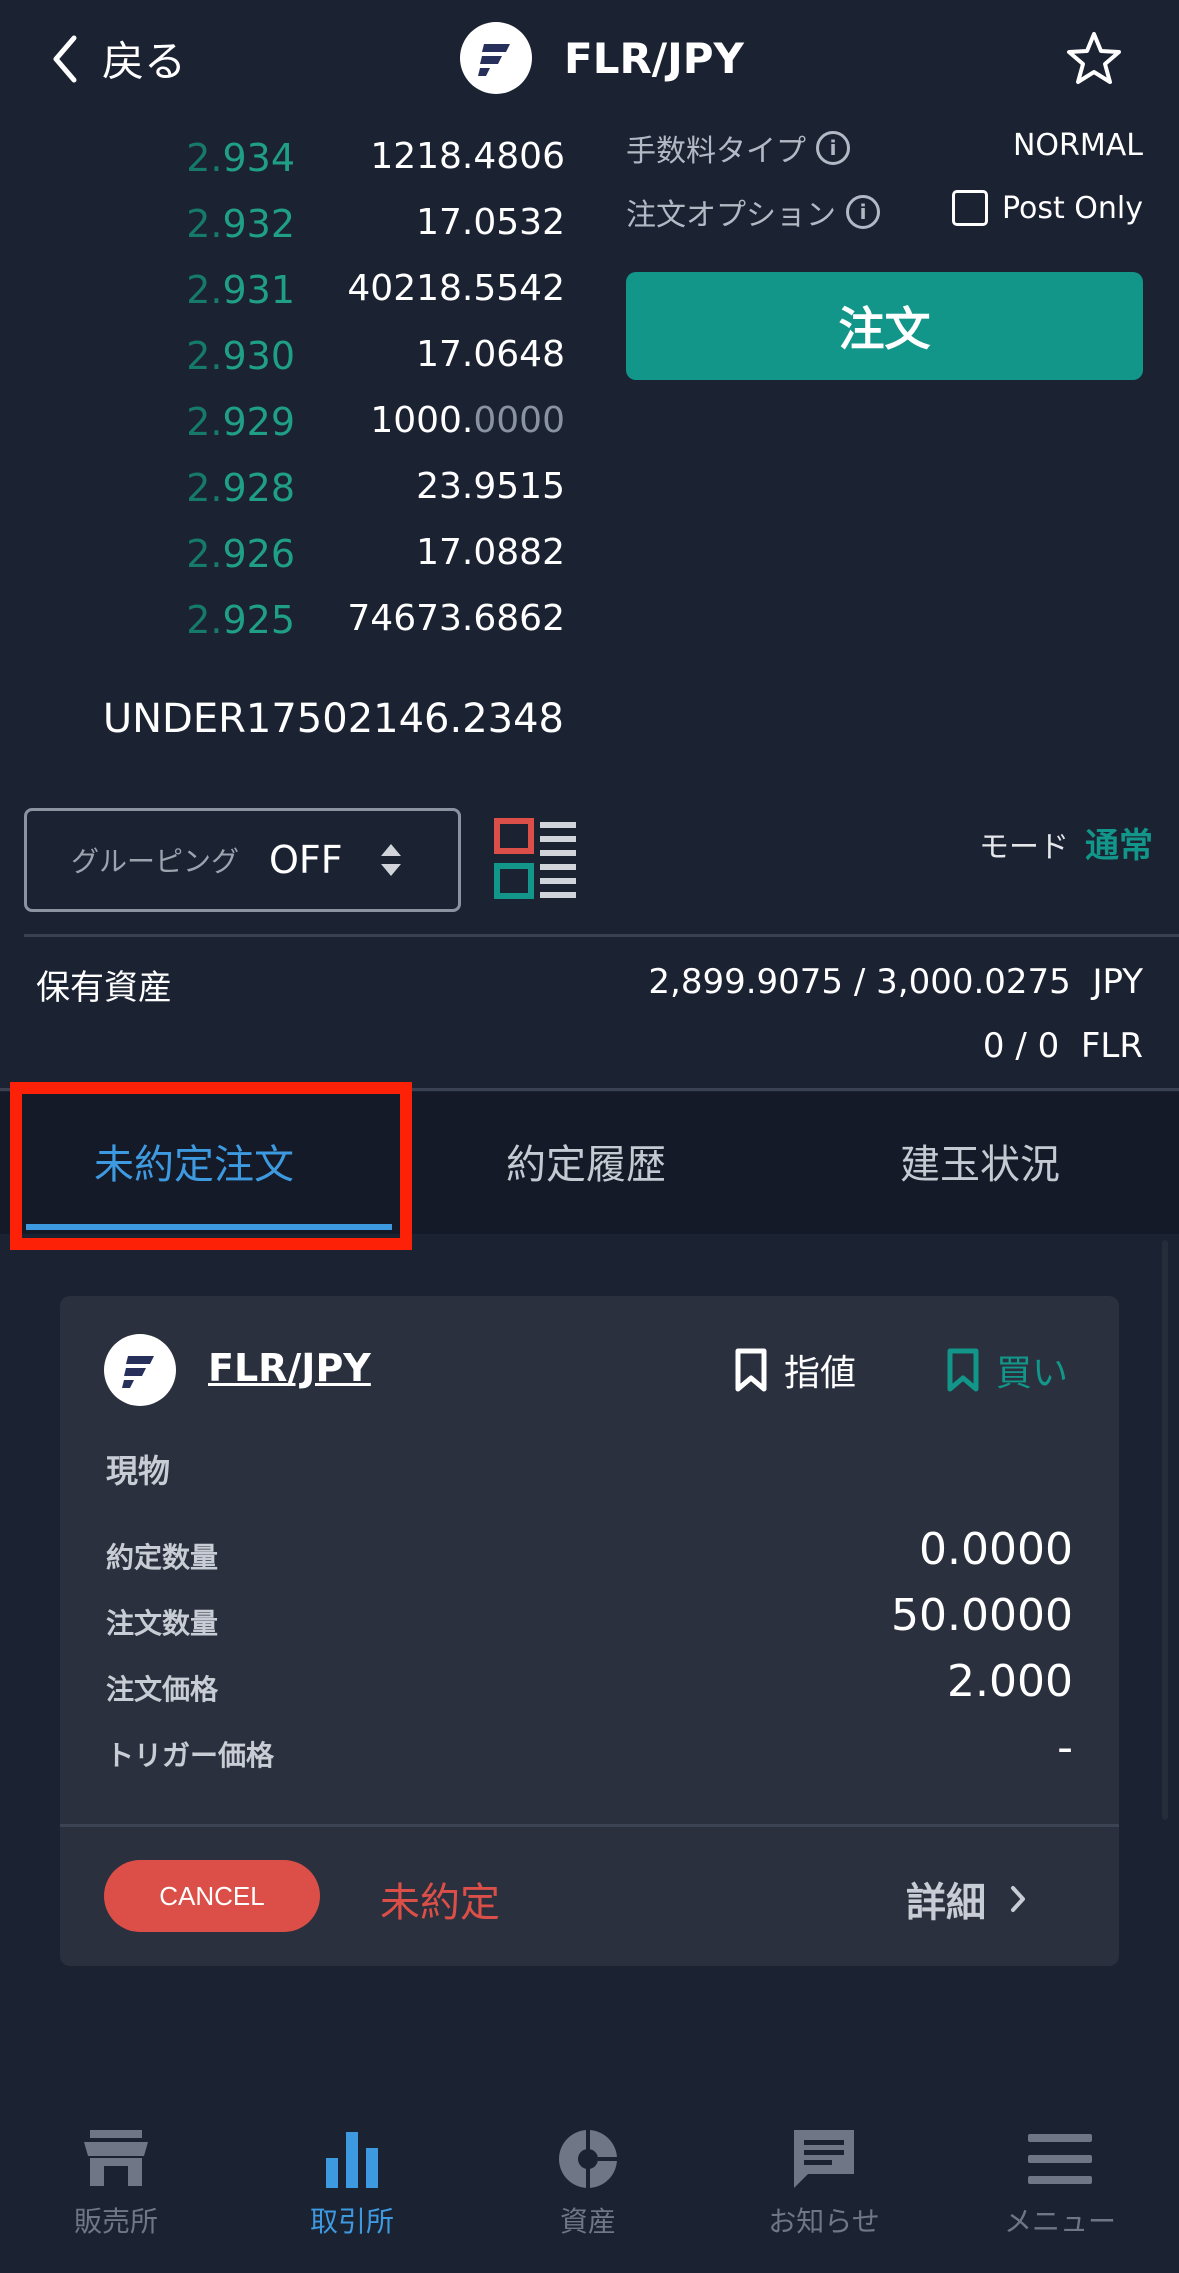 This screenshot has height=2273, width=1179. Describe the element at coordinates (753, 212) in the screenshot. I see `order-option-label: 注文オプション i` at that location.